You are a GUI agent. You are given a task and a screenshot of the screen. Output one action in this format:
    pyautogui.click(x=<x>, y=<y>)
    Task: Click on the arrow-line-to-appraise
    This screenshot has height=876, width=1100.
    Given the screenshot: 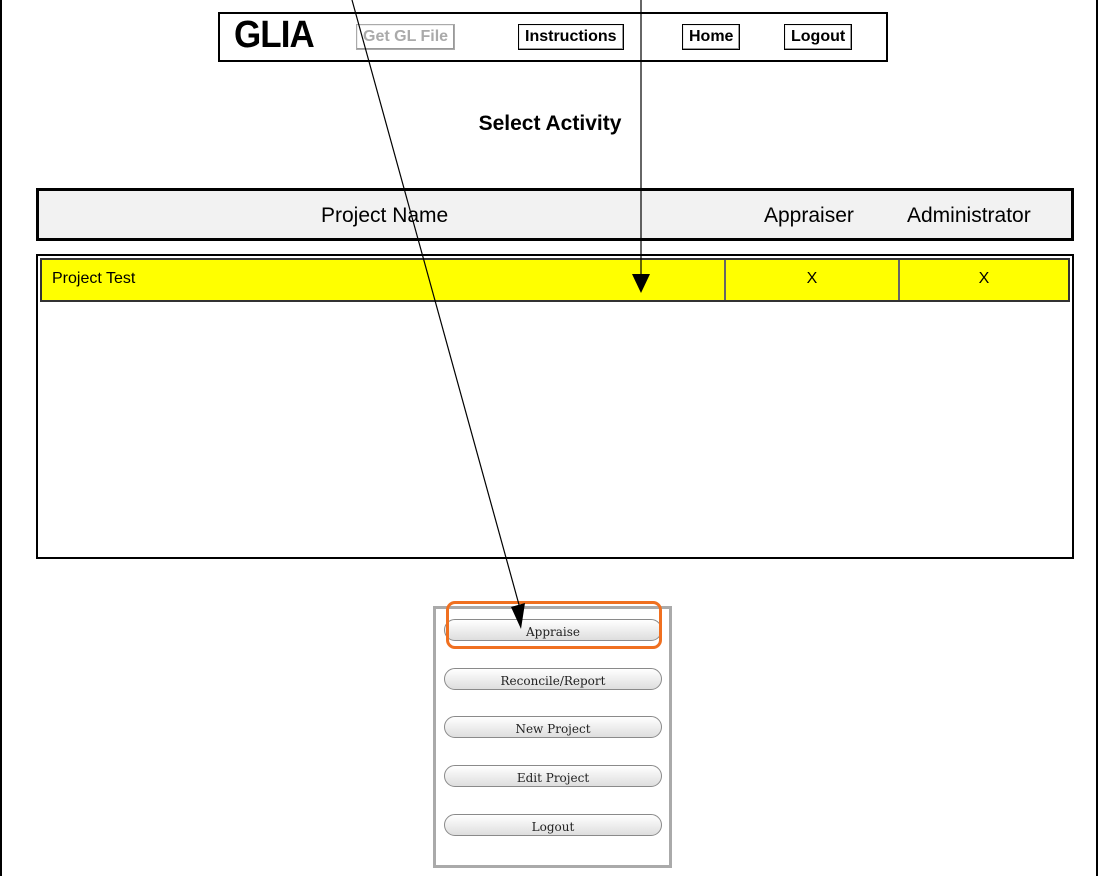 What is the action you would take?
    pyautogui.click(x=436, y=306)
    